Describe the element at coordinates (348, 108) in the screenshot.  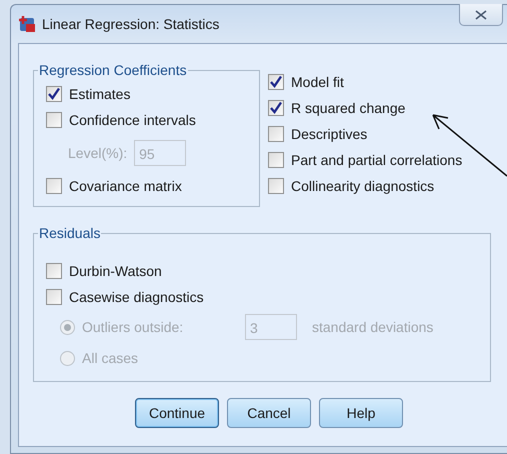
I see `checkbox-label: R squared change` at that location.